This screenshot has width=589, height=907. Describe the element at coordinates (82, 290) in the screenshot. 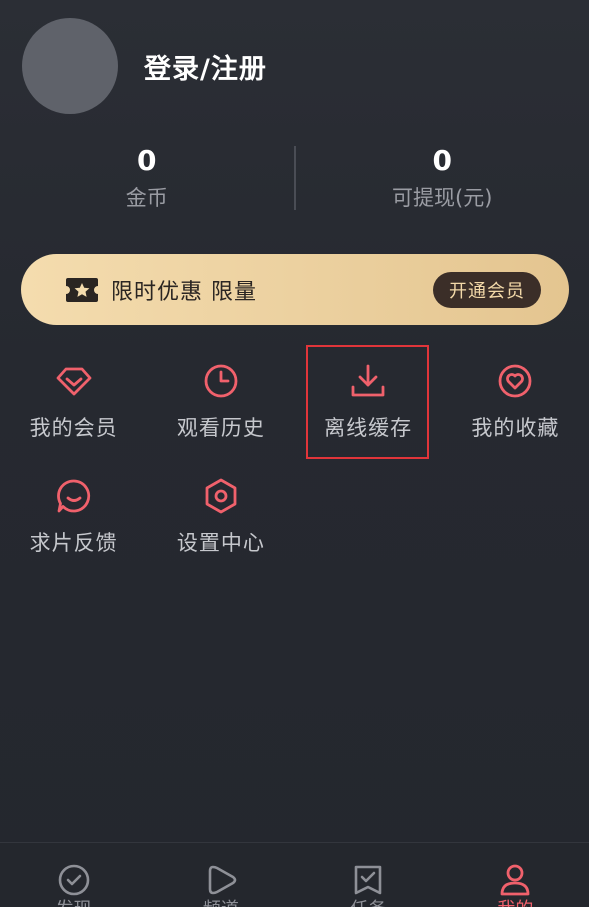

I see `ticket-star-icon` at that location.